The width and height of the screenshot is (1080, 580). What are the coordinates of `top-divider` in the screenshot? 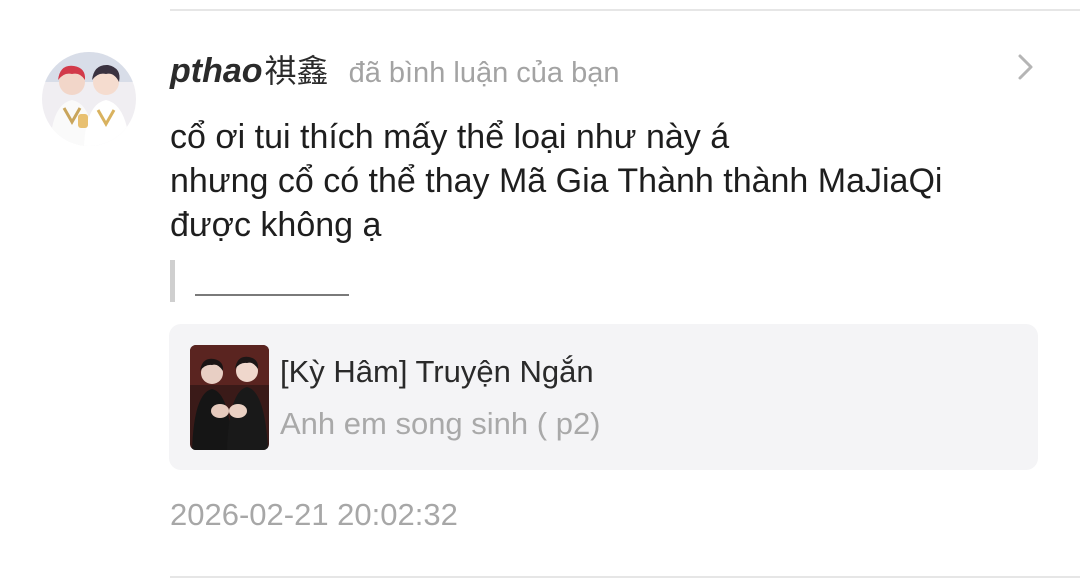 It's located at (625, 10).